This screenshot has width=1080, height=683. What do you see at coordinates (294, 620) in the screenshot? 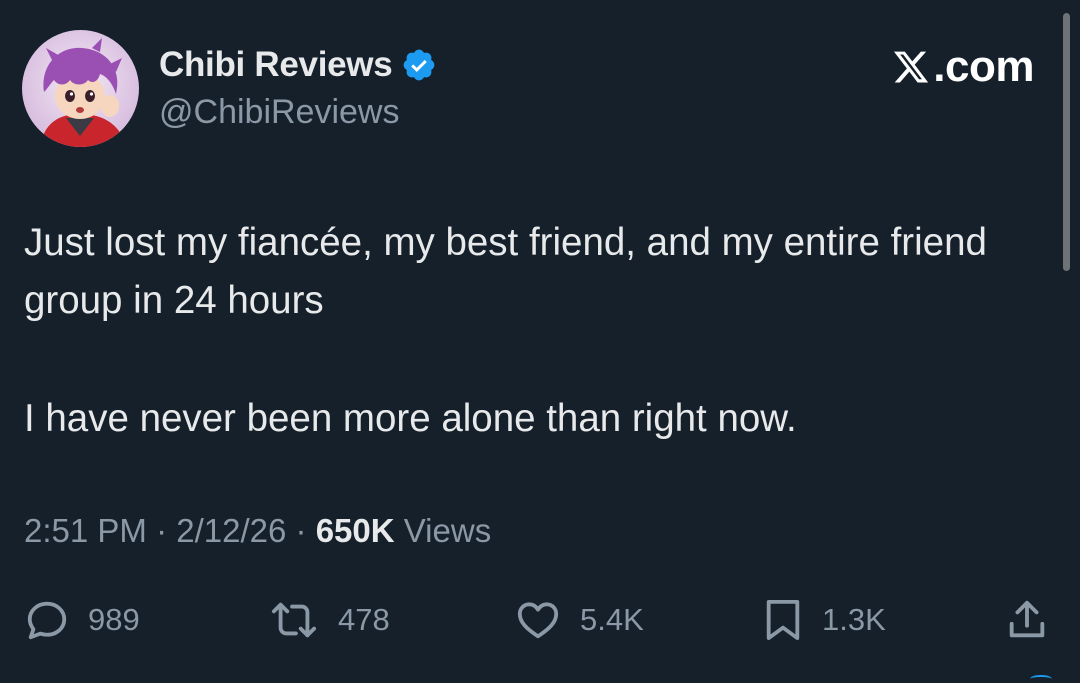
I see `repost-icon` at bounding box center [294, 620].